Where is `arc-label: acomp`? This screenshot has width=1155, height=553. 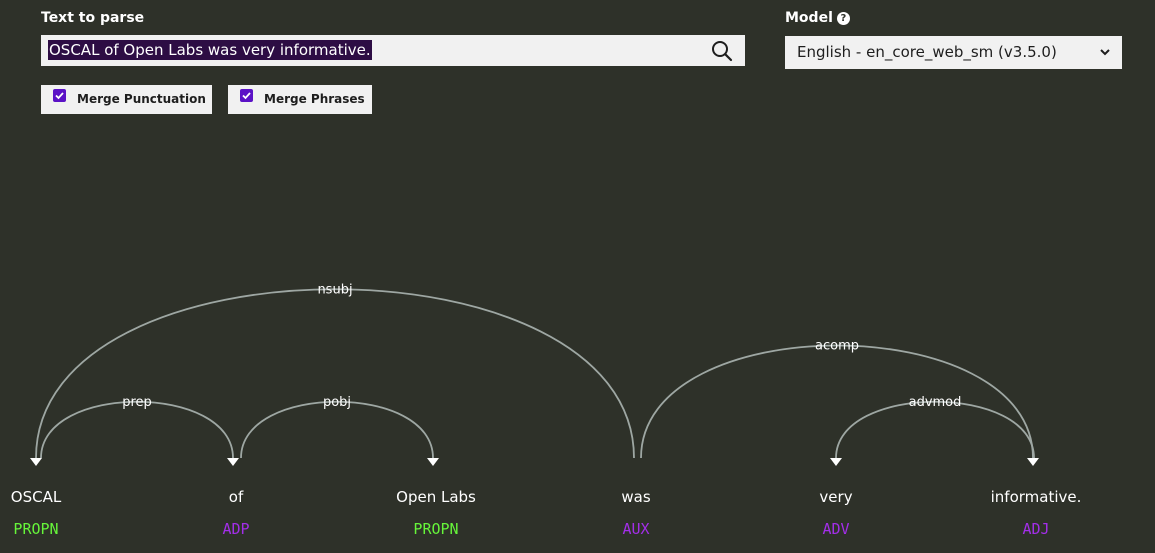
arc-label: acomp is located at coordinates (837, 346).